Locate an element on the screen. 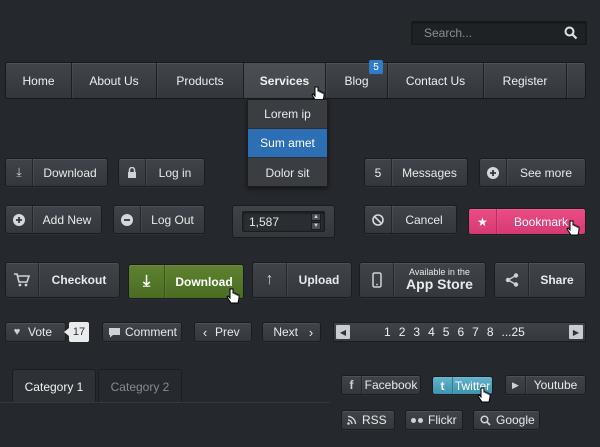  tab-category-1: Category 1 is located at coordinates (54, 386).